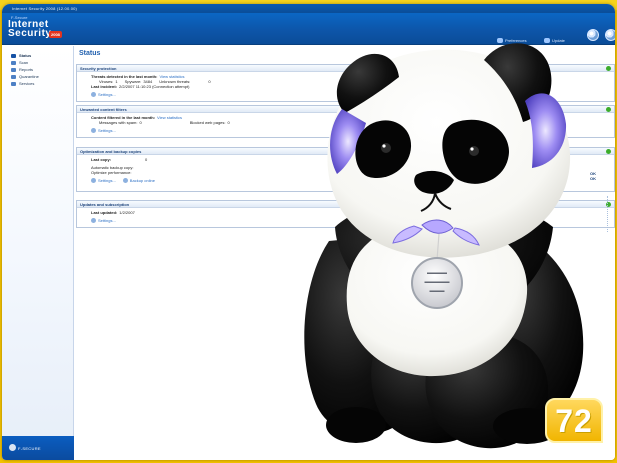 The image size is (617, 463). What do you see at coordinates (207, 122) in the screenshot?
I see `blocked-pages-label: Blocked web pages:` at bounding box center [207, 122].